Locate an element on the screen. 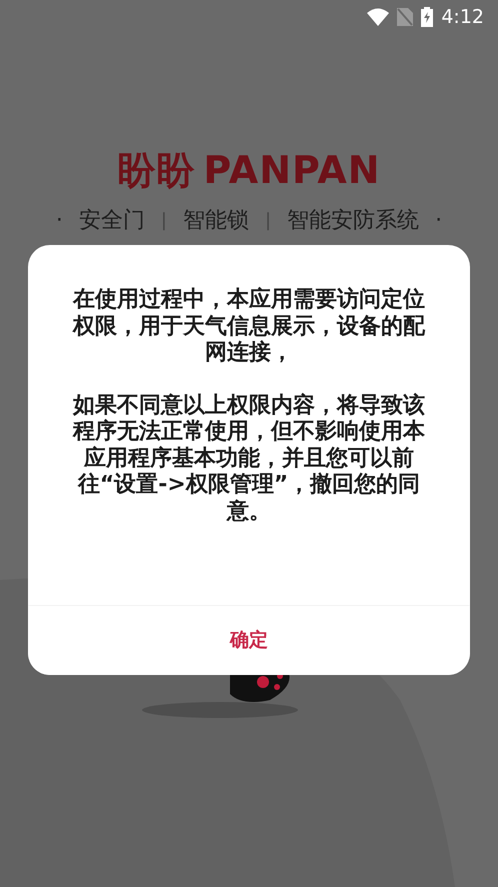 The width and height of the screenshot is (498, 887). battery-charging-icon is located at coordinates (427, 17).